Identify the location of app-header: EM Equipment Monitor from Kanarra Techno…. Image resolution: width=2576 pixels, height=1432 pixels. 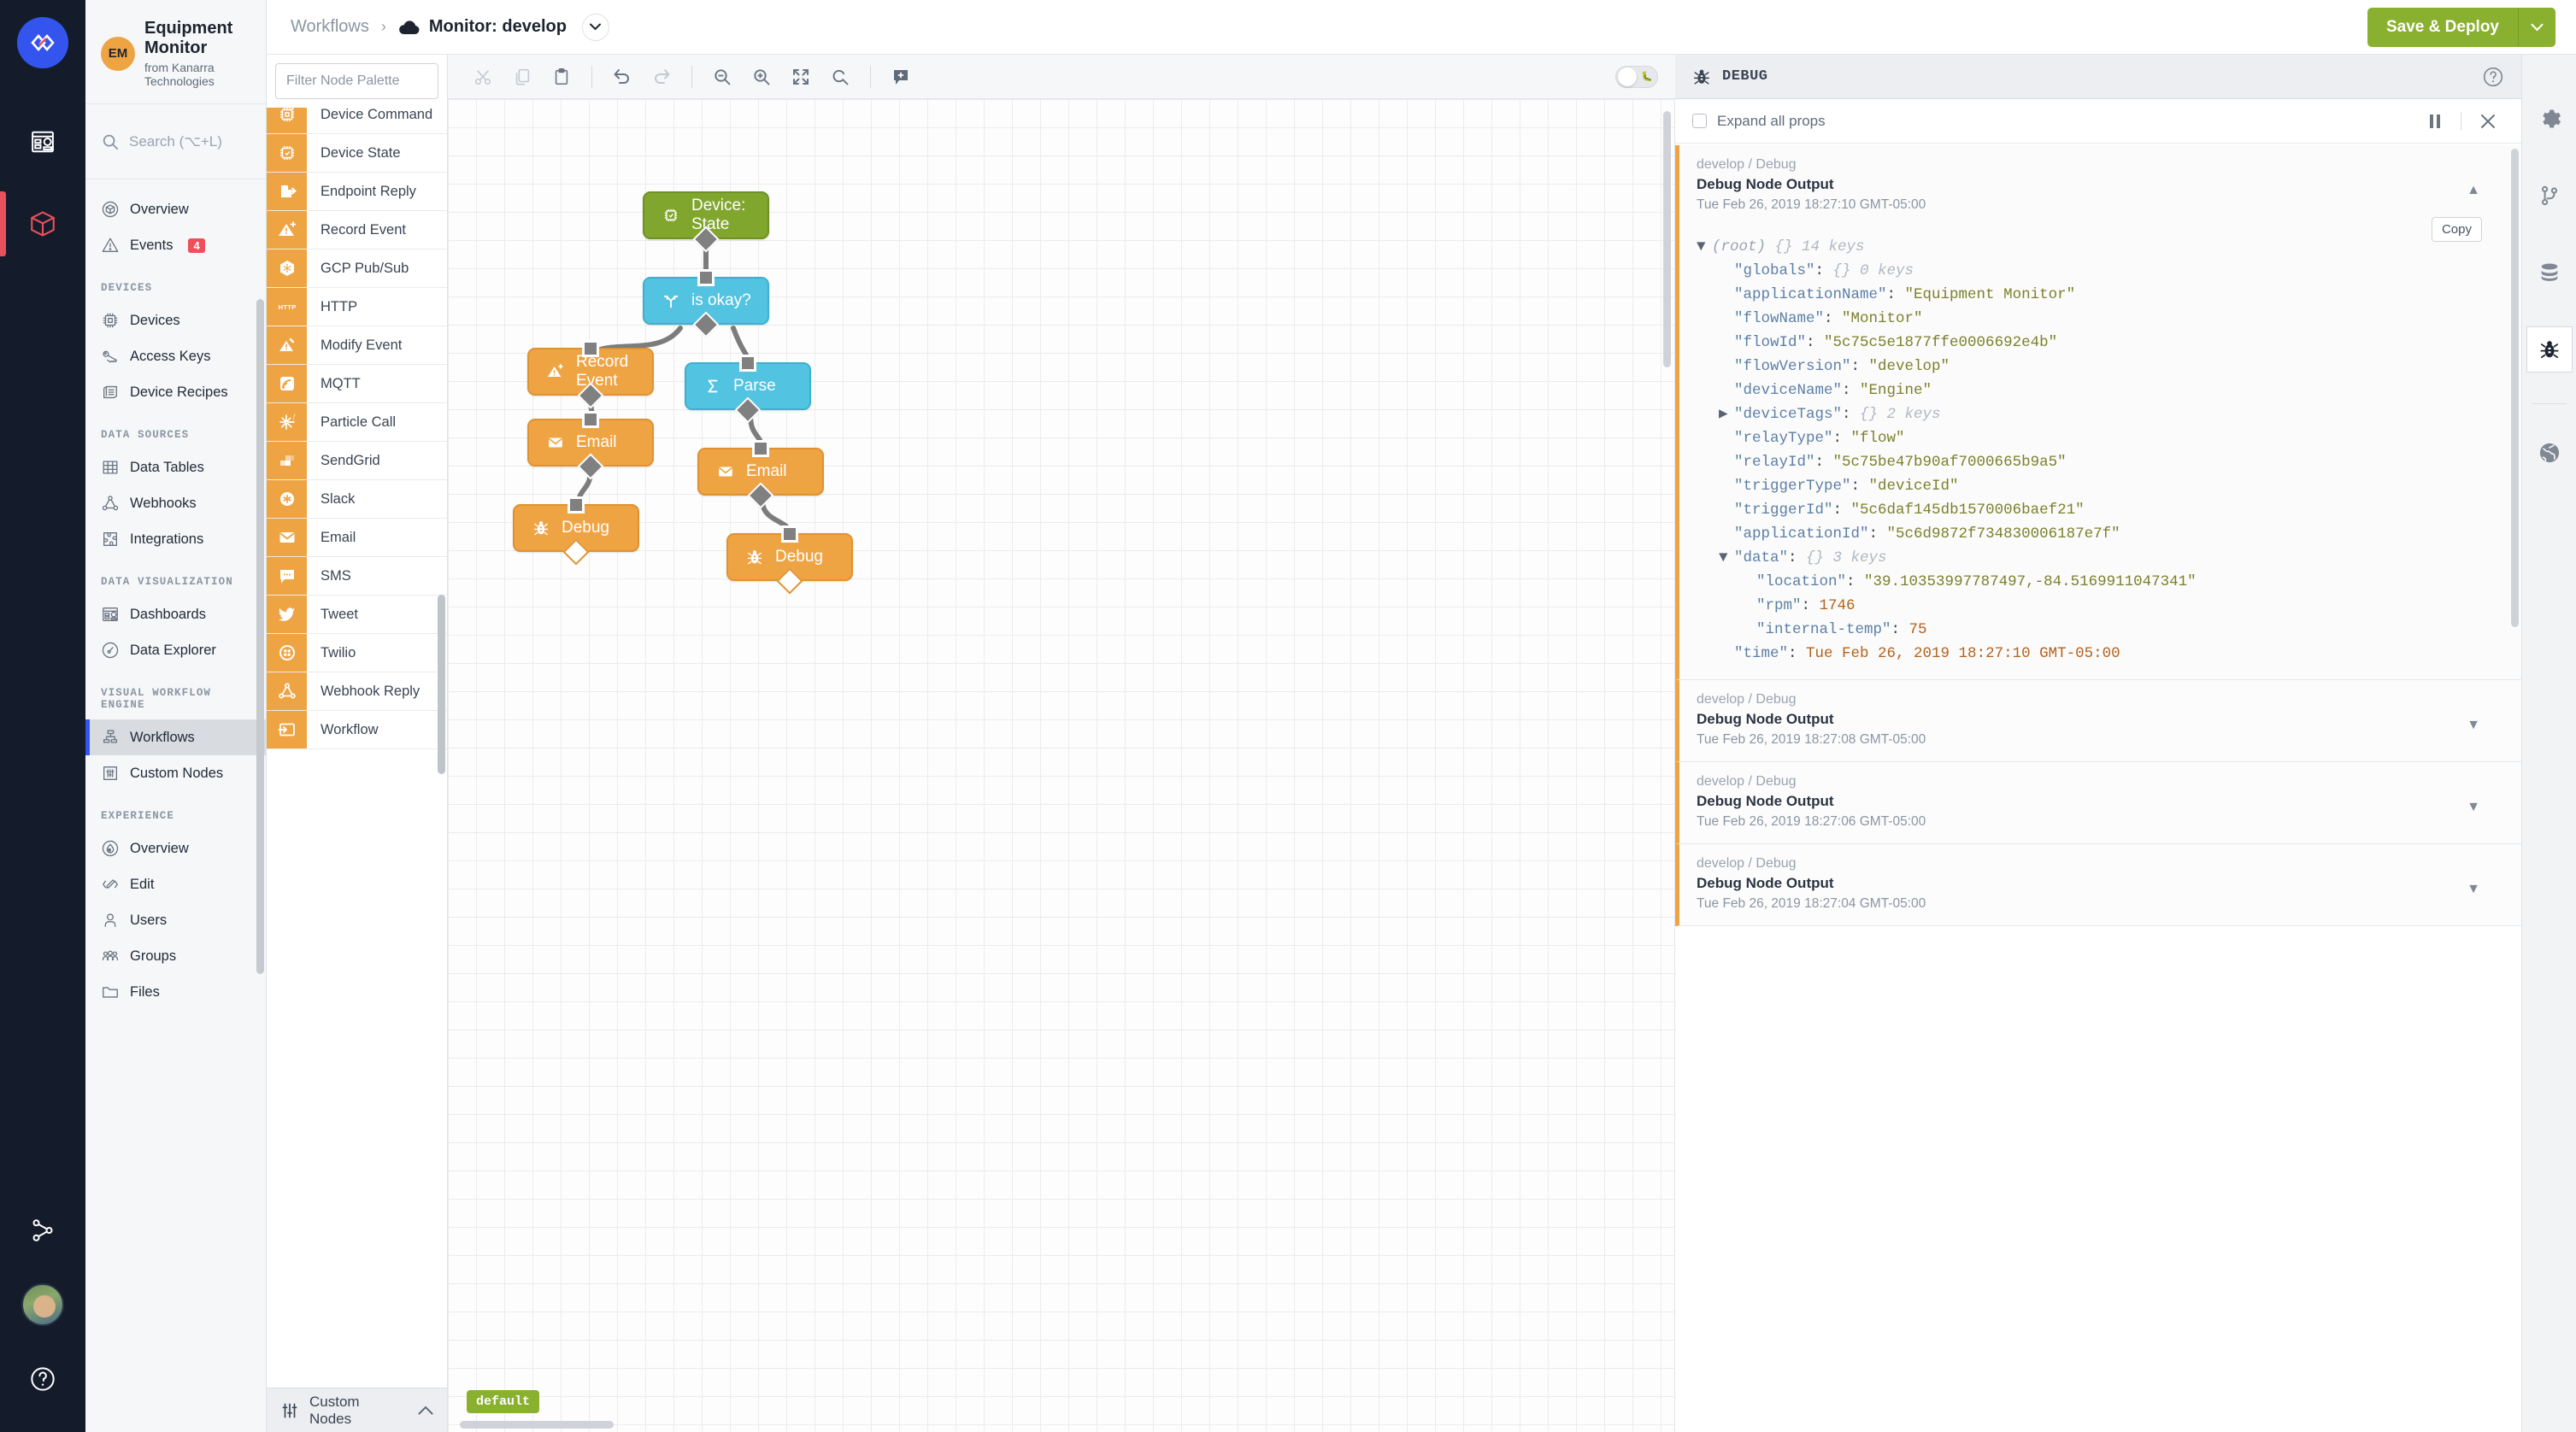
(175, 52).